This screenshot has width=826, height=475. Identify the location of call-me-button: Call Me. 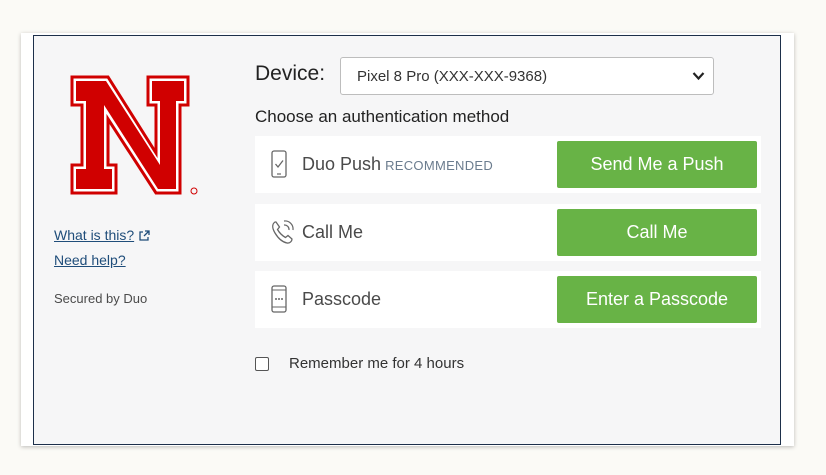
(657, 232).